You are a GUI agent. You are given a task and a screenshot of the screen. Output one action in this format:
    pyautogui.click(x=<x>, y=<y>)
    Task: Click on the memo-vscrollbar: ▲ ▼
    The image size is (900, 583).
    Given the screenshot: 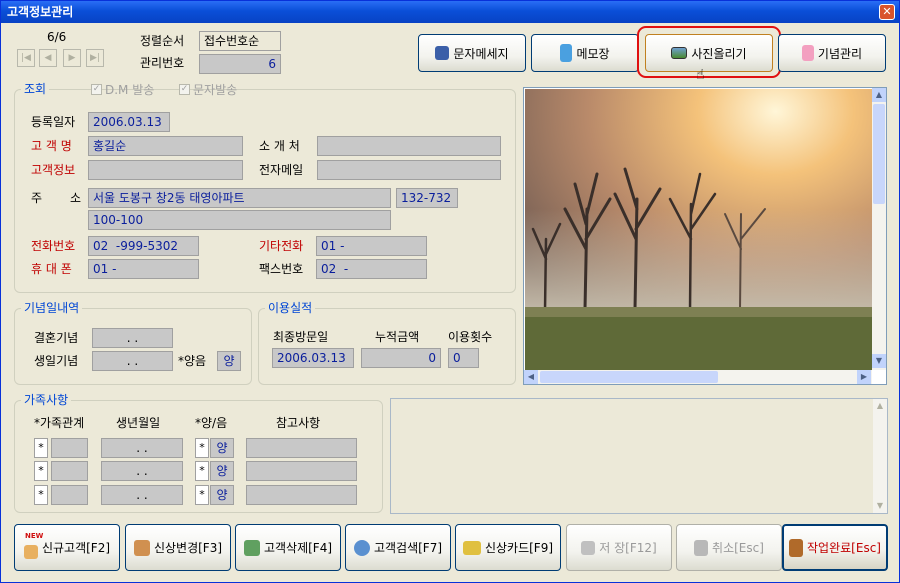 What is the action you would take?
    pyautogui.click(x=880, y=456)
    